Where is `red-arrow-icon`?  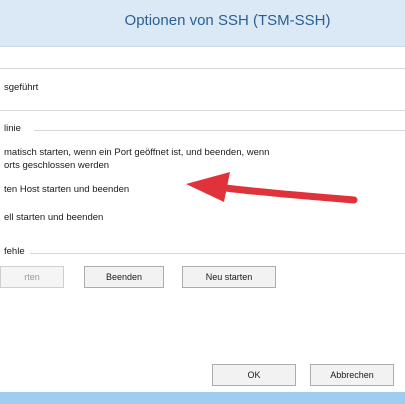
red-arrow-icon is located at coordinates (272, 188).